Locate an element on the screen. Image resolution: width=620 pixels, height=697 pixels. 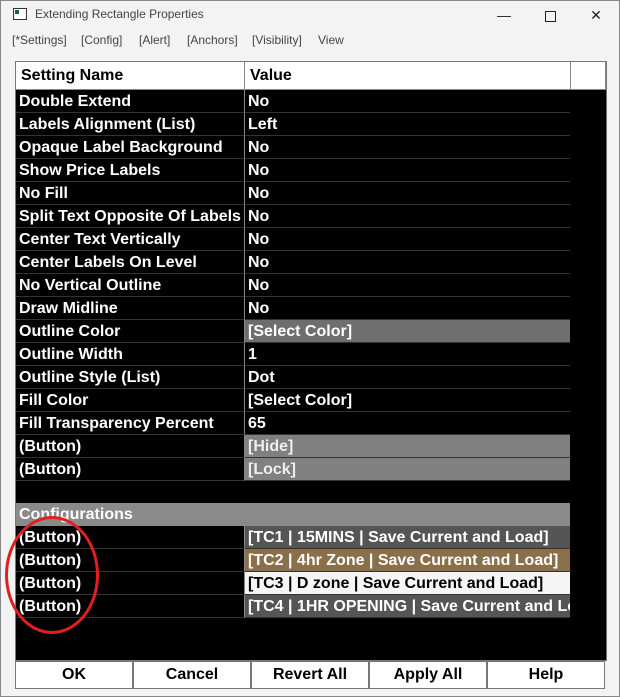
config-value-cell: [TC2 | 4hr Zone | Save Current and Load] is located at coordinates (407, 560).